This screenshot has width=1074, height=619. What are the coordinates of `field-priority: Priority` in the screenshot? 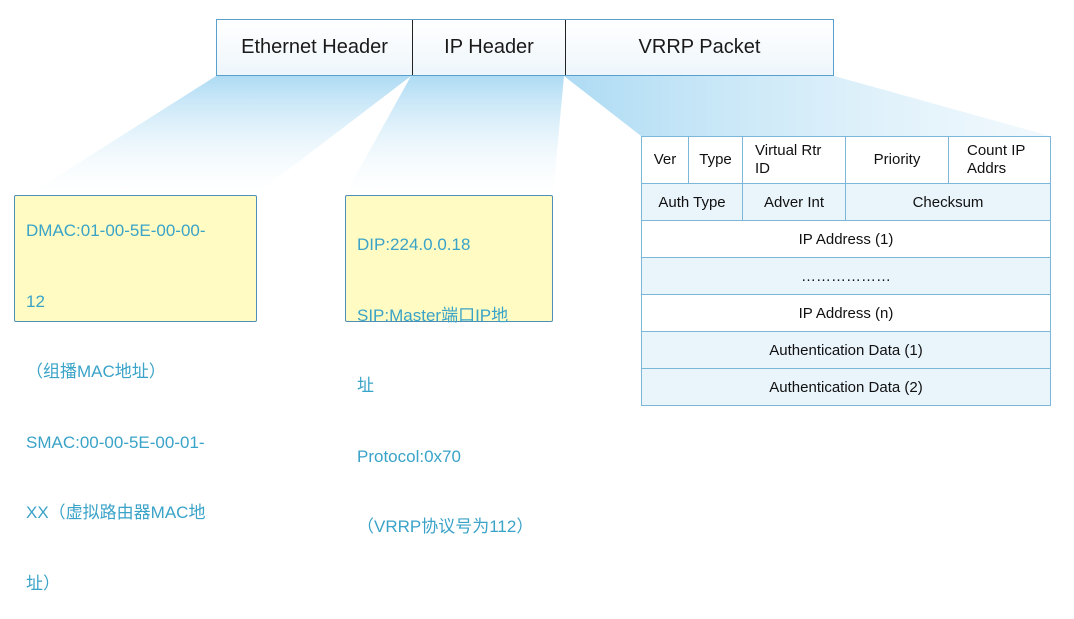 It's located at (897, 160).